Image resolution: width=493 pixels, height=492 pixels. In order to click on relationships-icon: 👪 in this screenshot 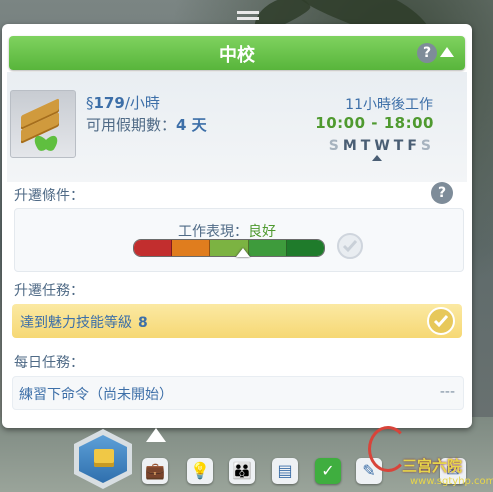, I will do `click(242, 471)`.